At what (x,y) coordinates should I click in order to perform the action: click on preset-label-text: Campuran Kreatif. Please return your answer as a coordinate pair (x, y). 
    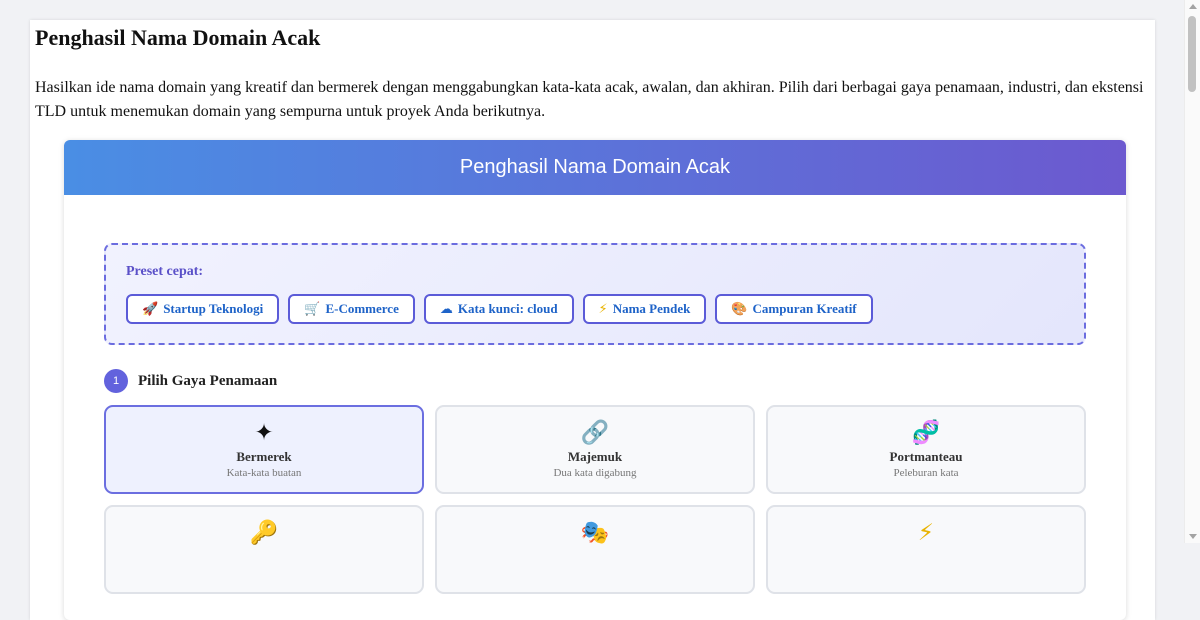
    Looking at the image, I should click on (804, 308).